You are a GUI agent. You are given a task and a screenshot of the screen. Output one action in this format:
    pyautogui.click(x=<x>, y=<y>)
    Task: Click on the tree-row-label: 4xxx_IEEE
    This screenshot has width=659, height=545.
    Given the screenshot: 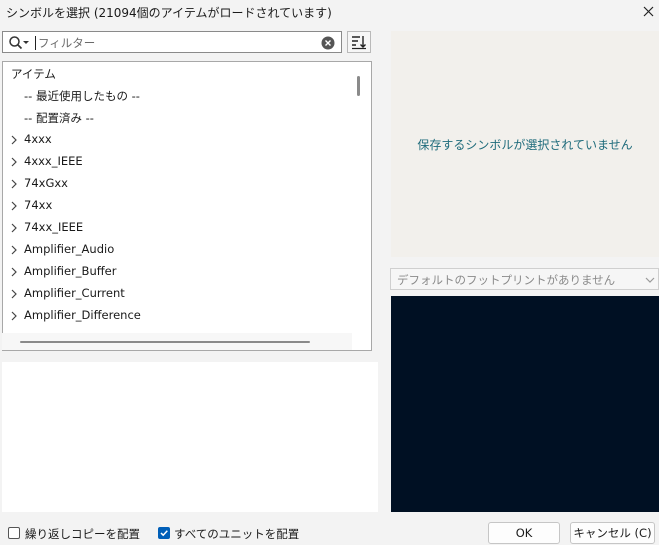 What is the action you would take?
    pyautogui.click(x=53, y=161)
    